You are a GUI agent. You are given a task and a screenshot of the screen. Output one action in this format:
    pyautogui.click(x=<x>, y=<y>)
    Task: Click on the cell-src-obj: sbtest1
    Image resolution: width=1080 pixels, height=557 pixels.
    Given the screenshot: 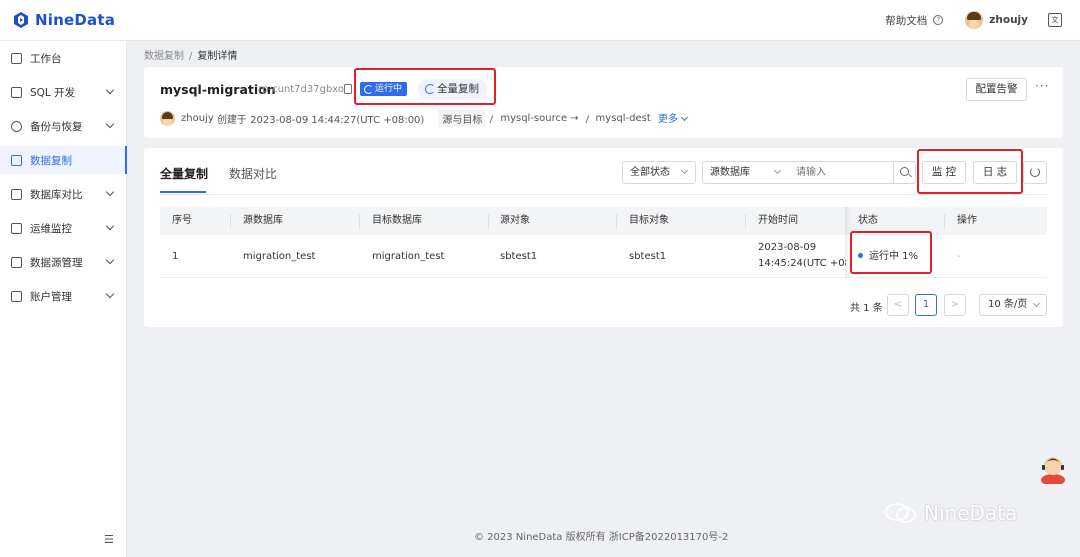 What is the action you would take?
    pyautogui.click(x=519, y=256)
    